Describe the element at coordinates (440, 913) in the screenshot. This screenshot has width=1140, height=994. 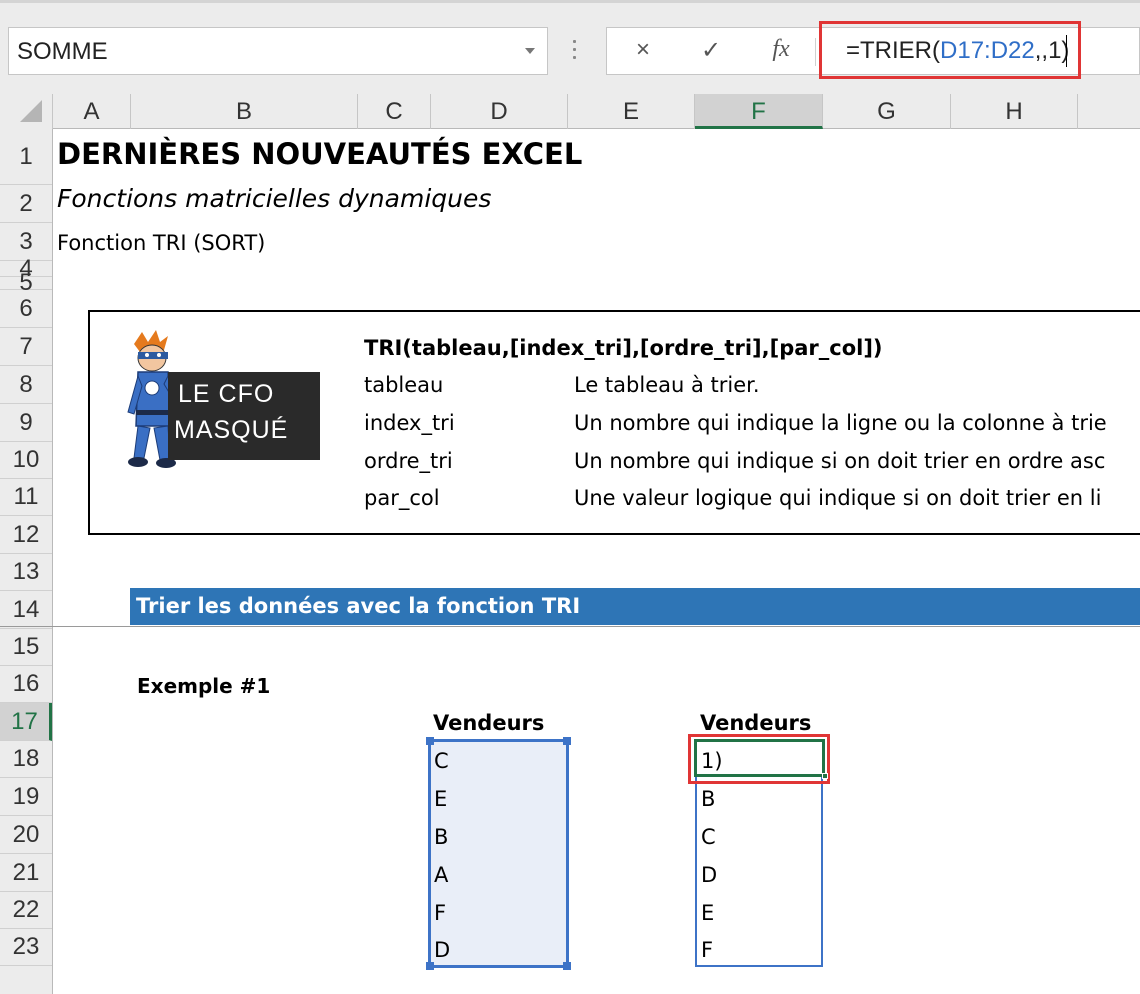
I see `source-cell: F` at that location.